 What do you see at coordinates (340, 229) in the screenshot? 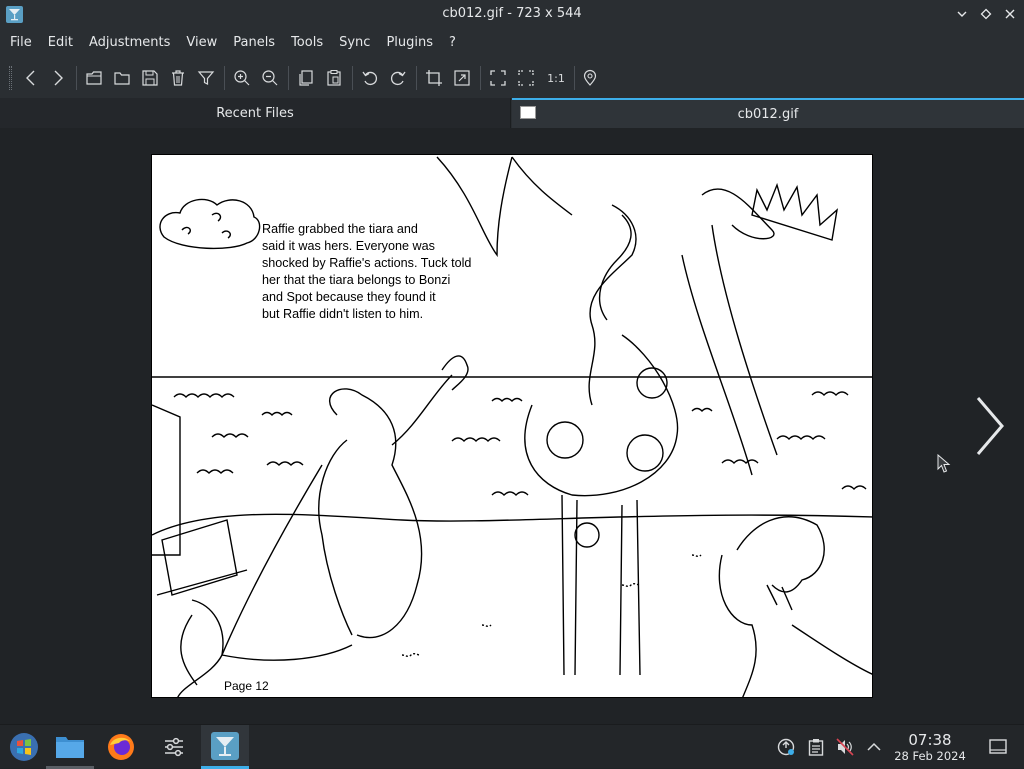
I see `story-line: Raffie grabbed the tiara and` at bounding box center [340, 229].